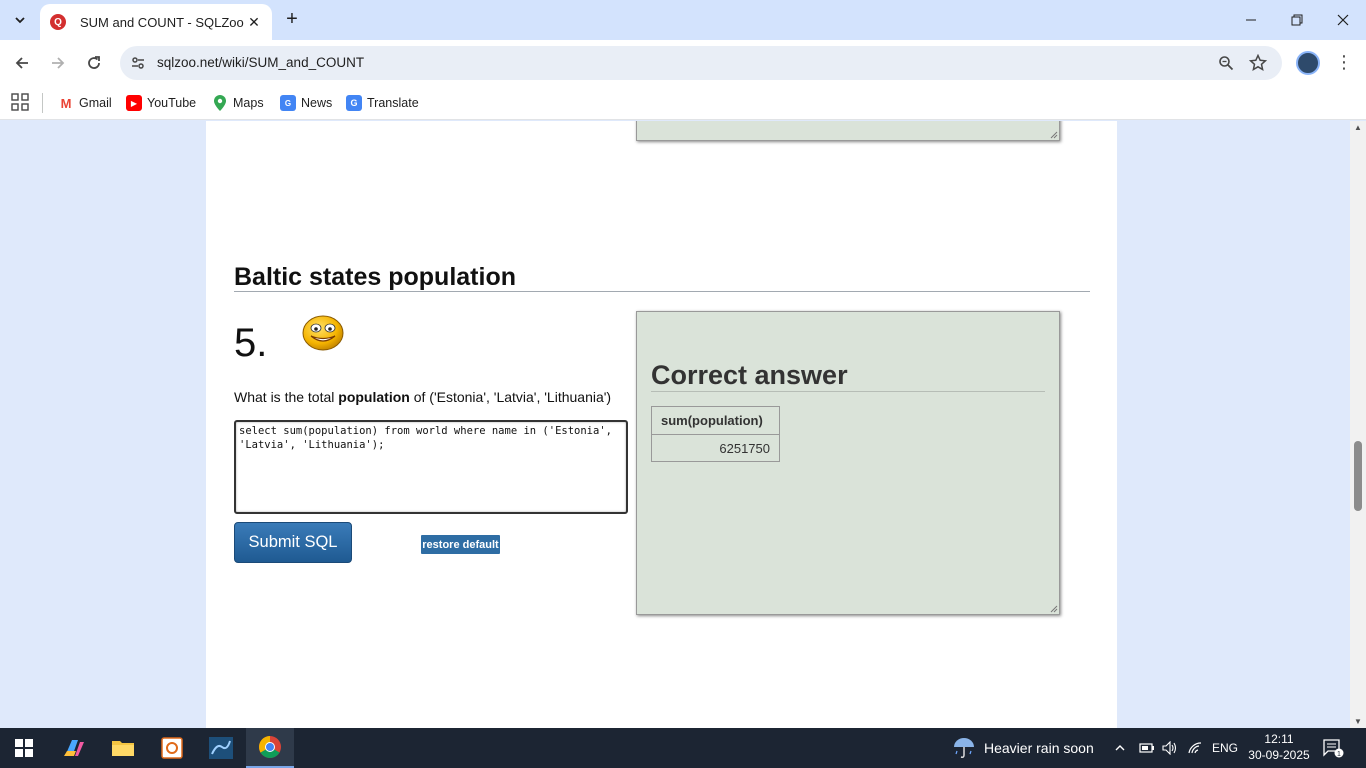 The width and height of the screenshot is (1366, 768). I want to click on zoom-icon, so click(1226, 63).